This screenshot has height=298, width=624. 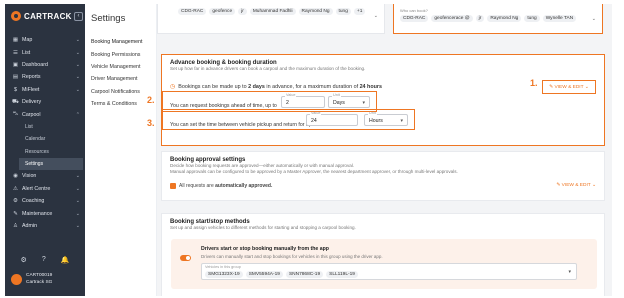 I want to click on settings-item-driver-management: Driver Management, so click(x=120, y=79).